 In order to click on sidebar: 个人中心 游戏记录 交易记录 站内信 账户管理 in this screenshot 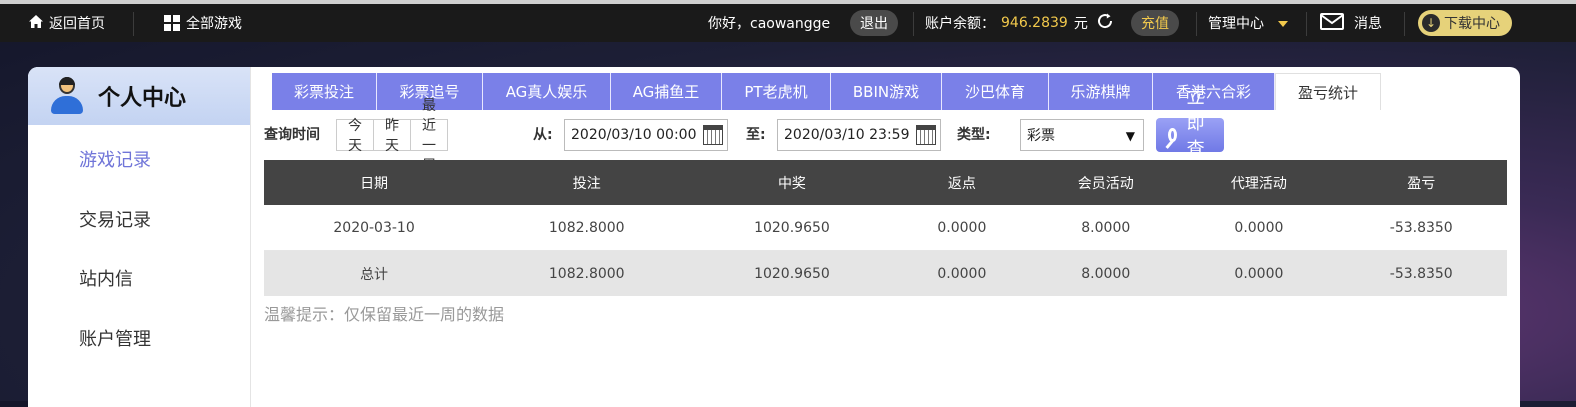, I will do `click(139, 237)`.